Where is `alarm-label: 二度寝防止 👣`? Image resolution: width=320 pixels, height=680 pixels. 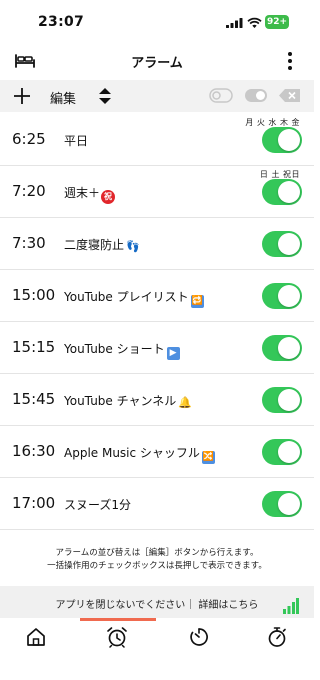 alarm-label: 二度寝防止 👣 is located at coordinates (102, 244).